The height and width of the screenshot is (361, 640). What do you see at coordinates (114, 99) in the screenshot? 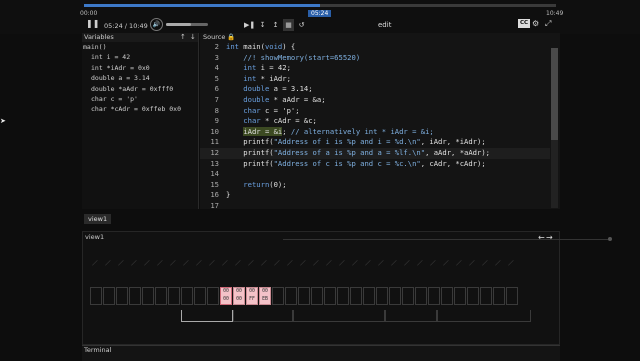
I see `variable-item: char c = 'p'` at bounding box center [114, 99].